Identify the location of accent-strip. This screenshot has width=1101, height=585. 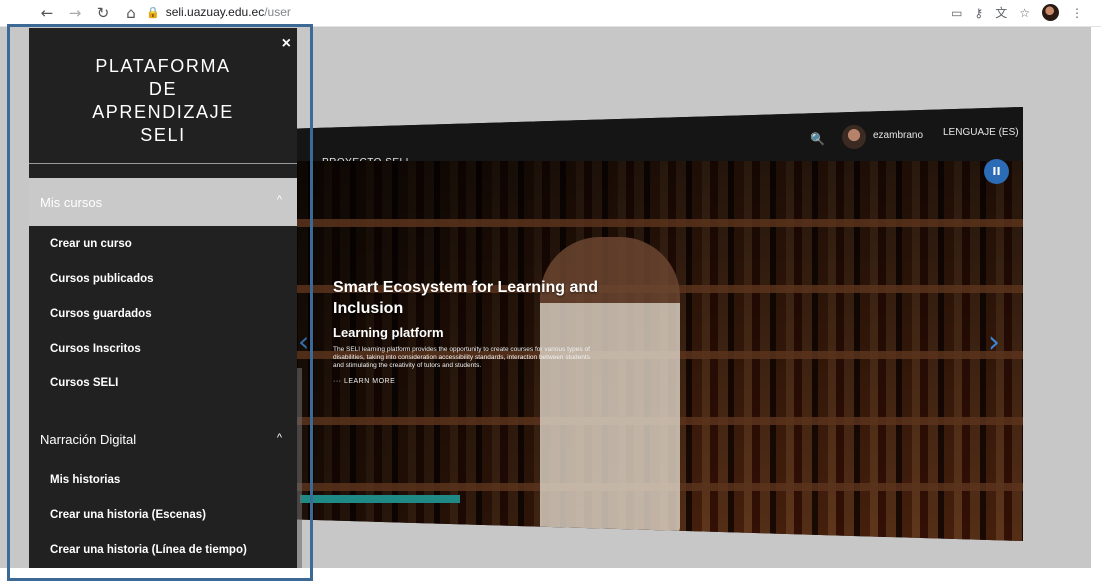
(380, 499).